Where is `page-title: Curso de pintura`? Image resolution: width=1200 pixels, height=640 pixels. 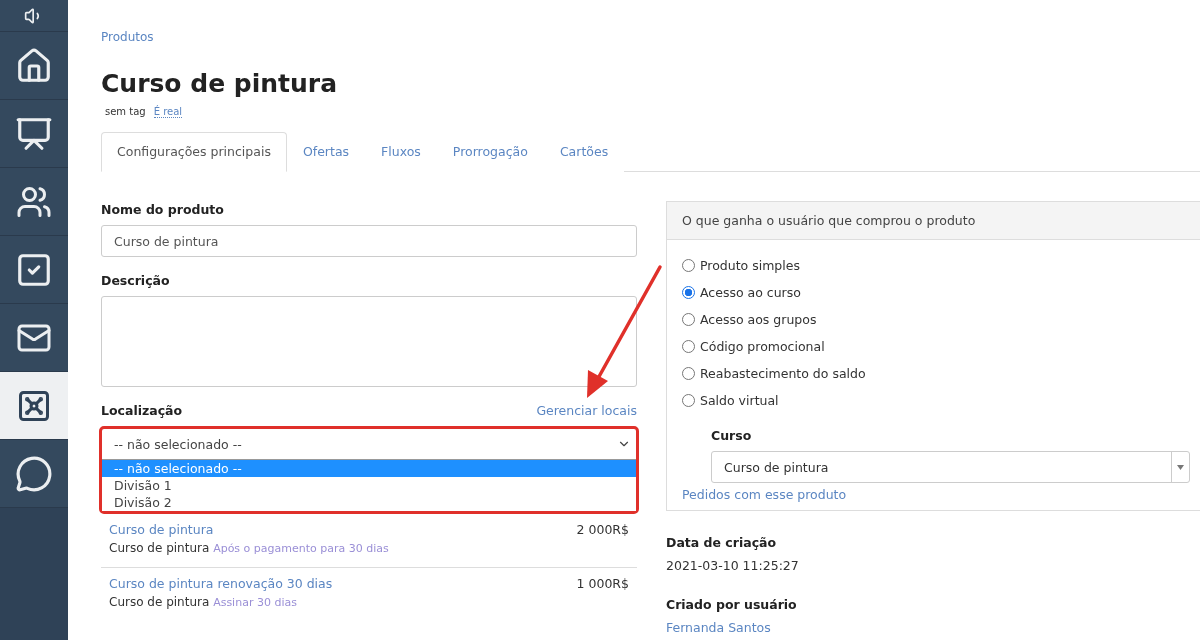
page-title: Curso de pintura is located at coordinates (219, 83).